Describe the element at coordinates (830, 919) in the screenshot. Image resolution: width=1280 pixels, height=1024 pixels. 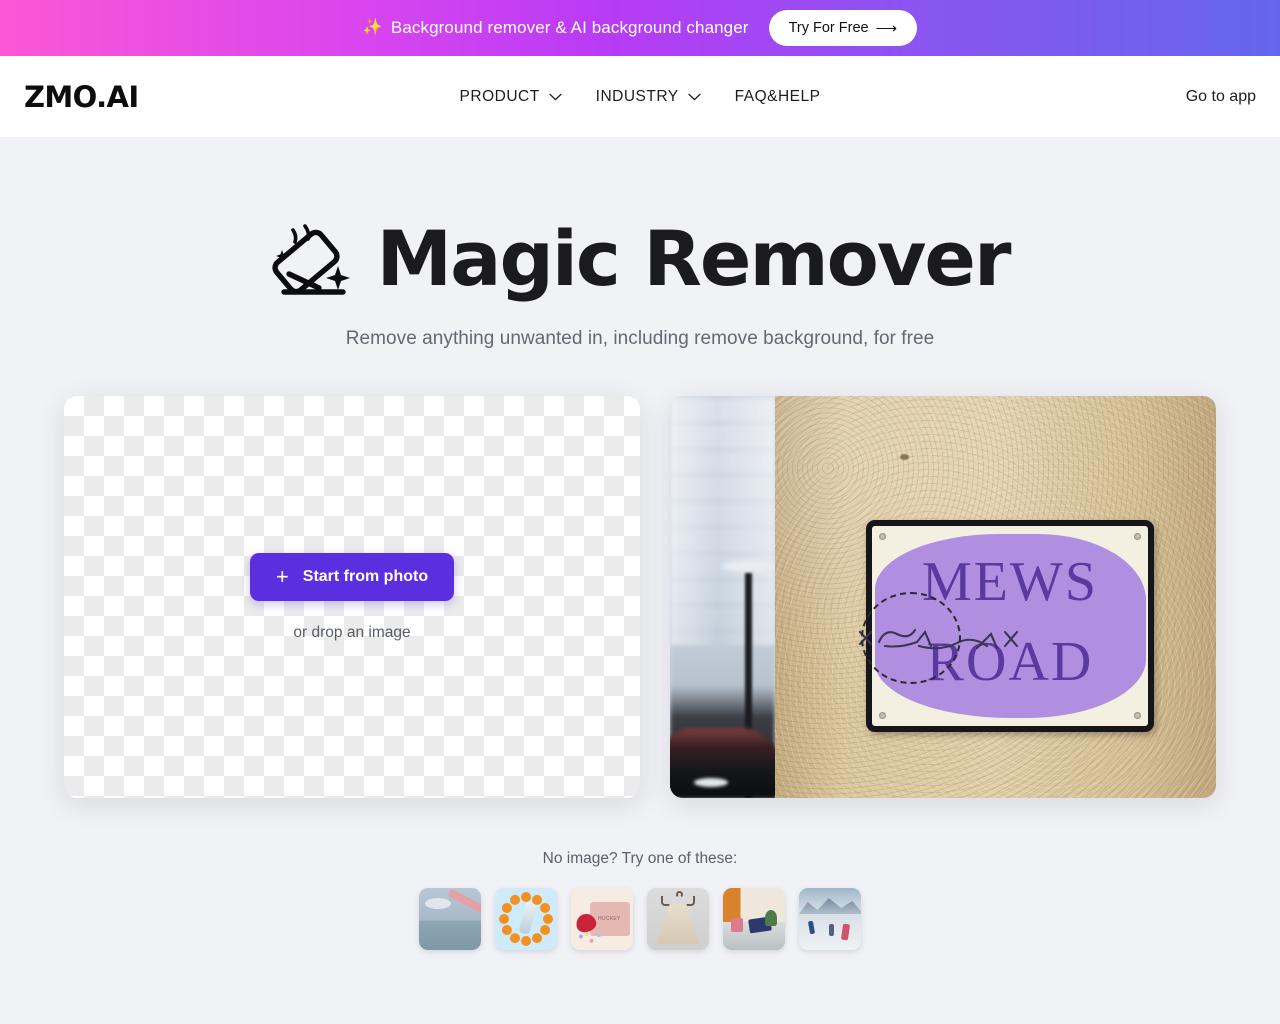
I see `sample-thumb-ski-slope` at that location.